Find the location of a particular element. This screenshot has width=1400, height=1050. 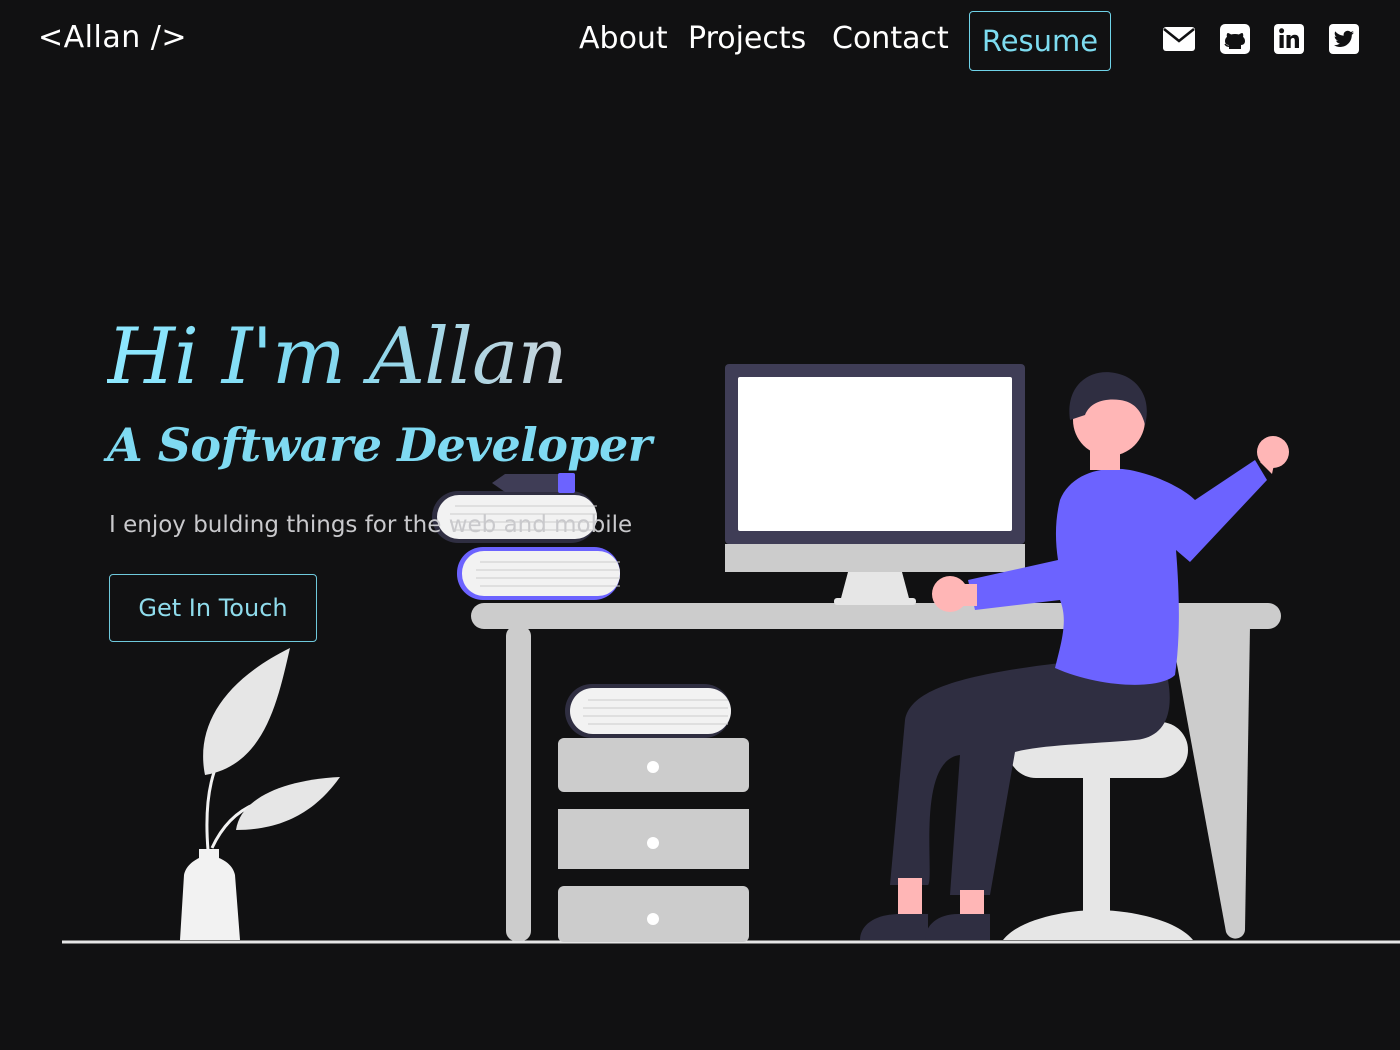

monitor-illustration is located at coordinates (875, 484).